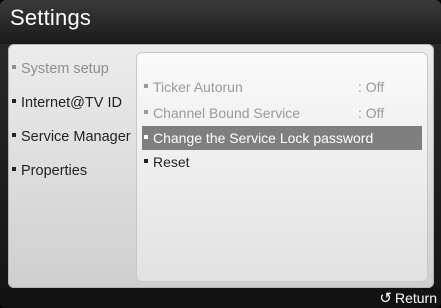 This screenshot has width=441, height=308. I want to click on option-change-service-lock-password: Change the Service Lock password, so click(282, 138).